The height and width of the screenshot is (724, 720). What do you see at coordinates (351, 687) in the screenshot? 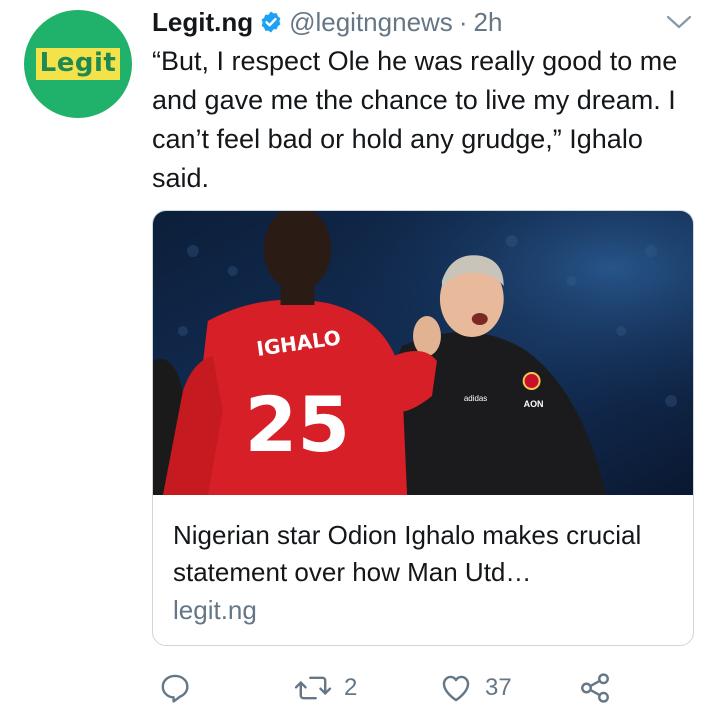
I see `retweet-count: 2` at bounding box center [351, 687].